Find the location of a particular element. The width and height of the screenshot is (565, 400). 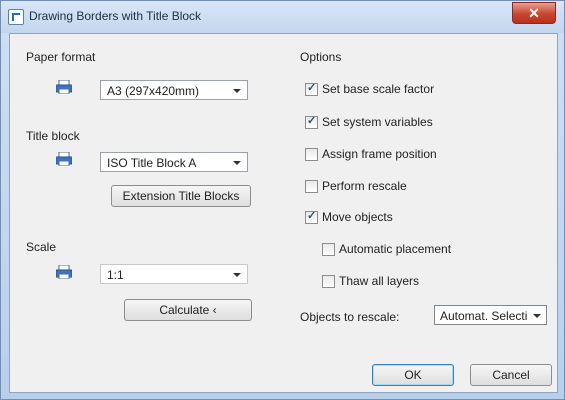

checkbox-label: Set system variables is located at coordinates (377, 122).